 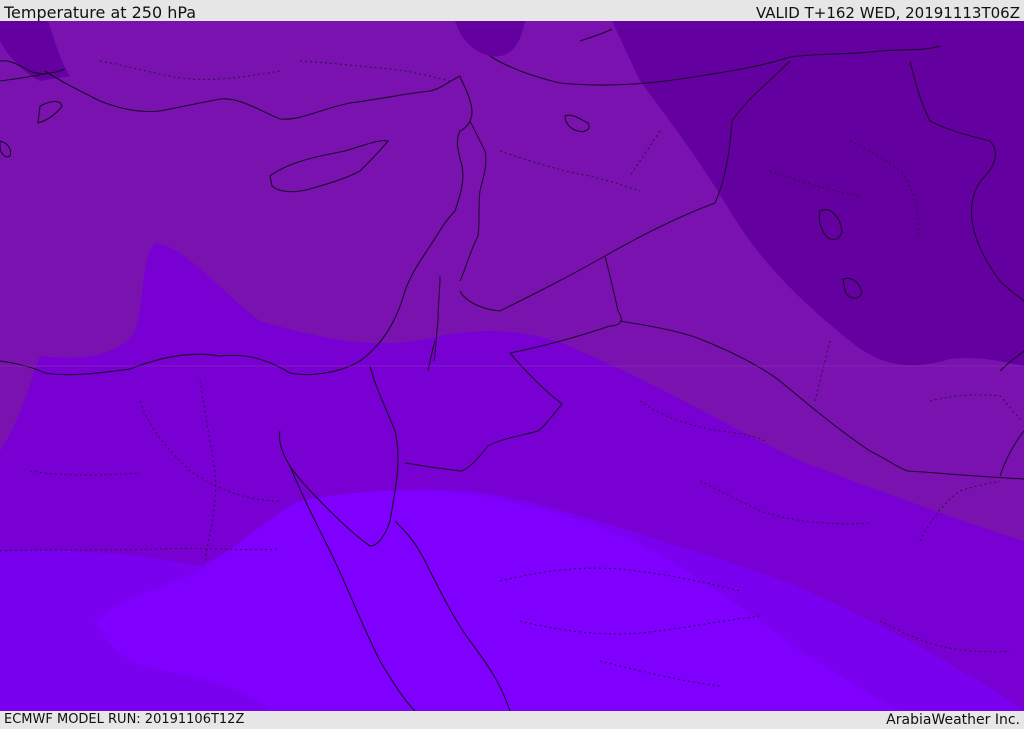 What do you see at coordinates (953, 720) in the screenshot?
I see `credit-label: ArabiaWeather Inc.` at bounding box center [953, 720].